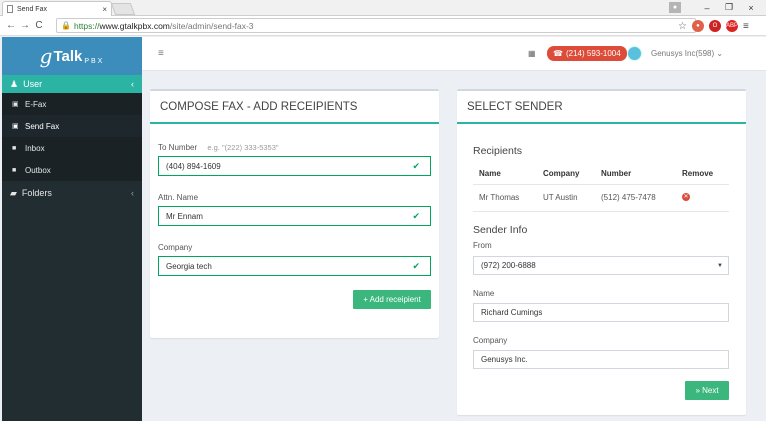 The image size is (766, 421). Describe the element at coordinates (601, 265) in the screenshot. I see `from-select: (972) 200-6888 ▼` at that location.